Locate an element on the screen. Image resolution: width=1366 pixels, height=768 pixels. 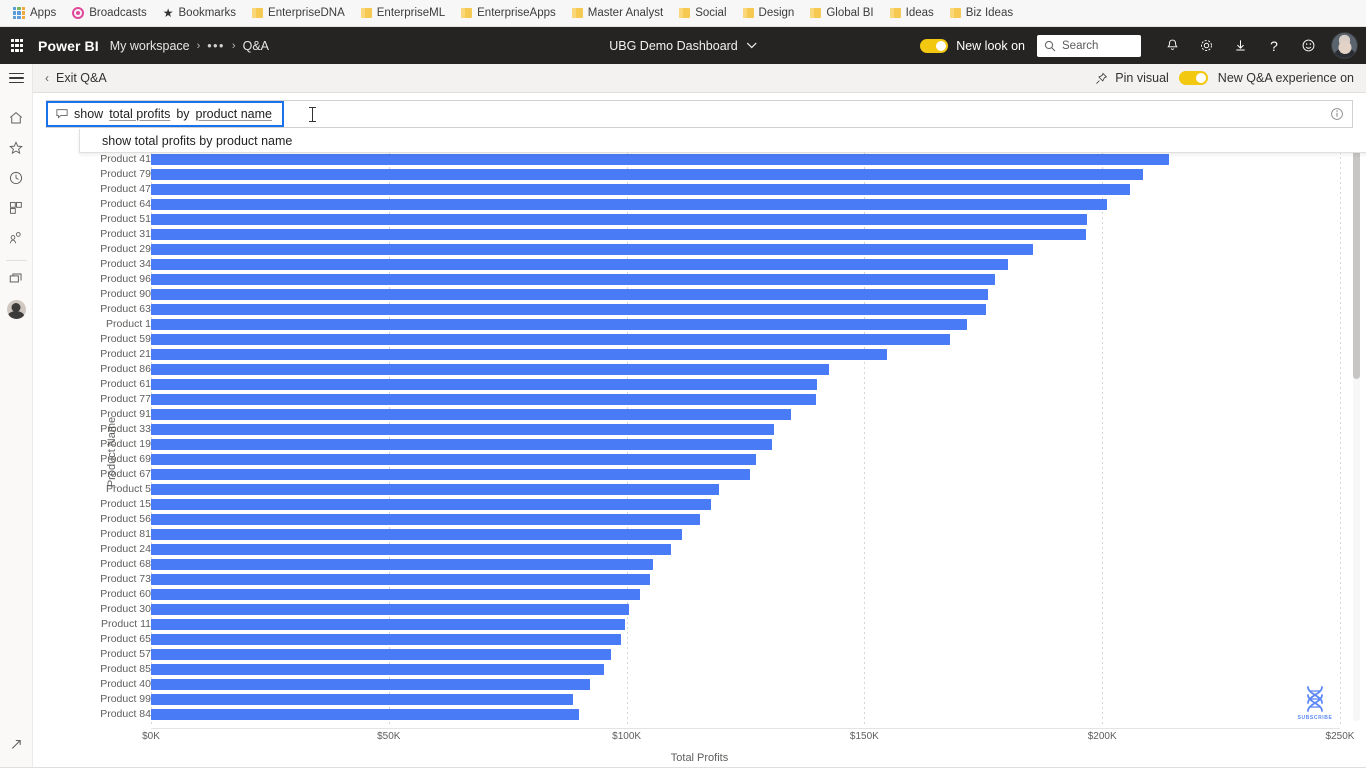
bar-row: Product 19 is located at coordinates (720, 444).